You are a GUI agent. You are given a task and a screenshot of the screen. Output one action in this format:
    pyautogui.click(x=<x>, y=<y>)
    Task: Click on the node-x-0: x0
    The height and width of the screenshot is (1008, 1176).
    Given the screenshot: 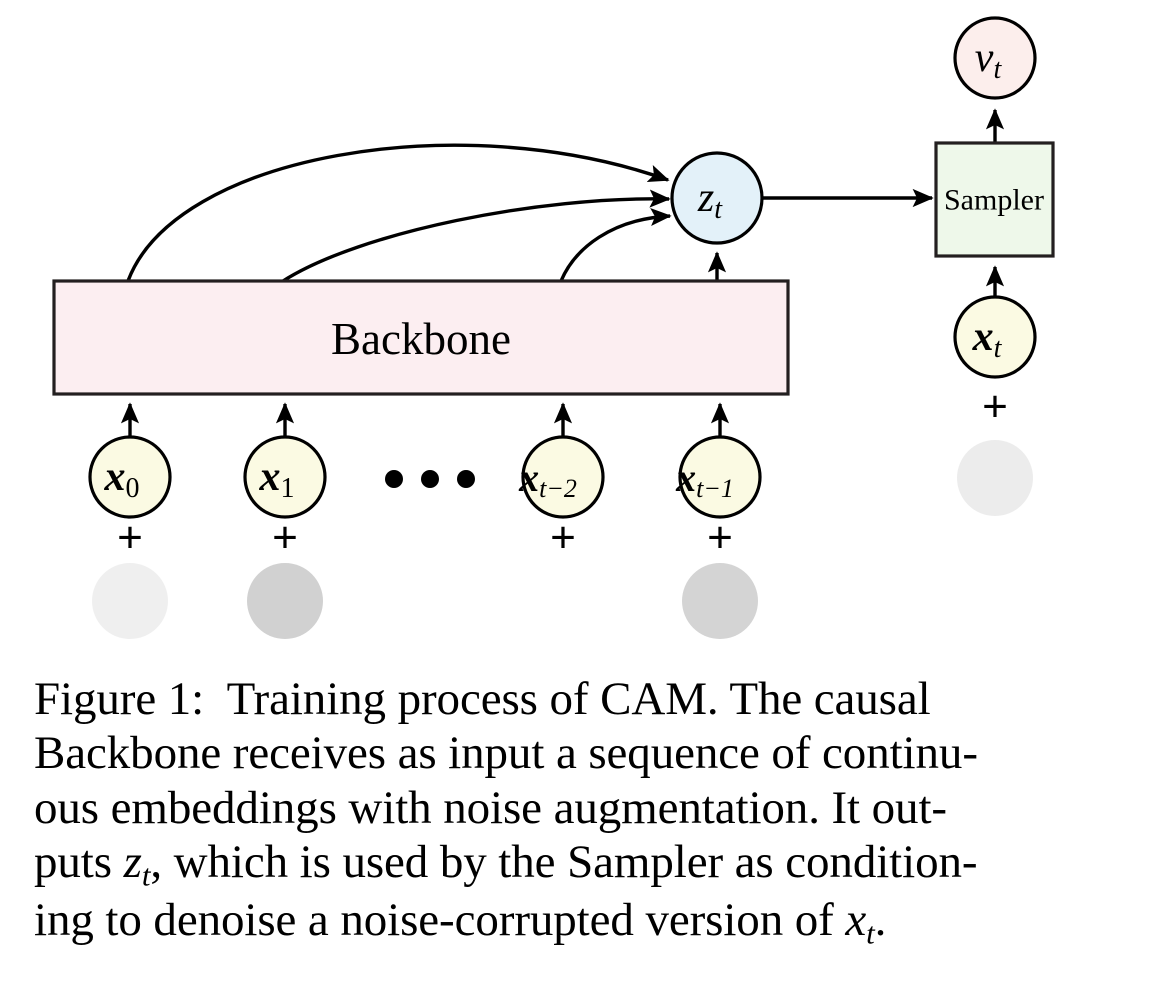 What is the action you would take?
    pyautogui.click(x=130, y=477)
    